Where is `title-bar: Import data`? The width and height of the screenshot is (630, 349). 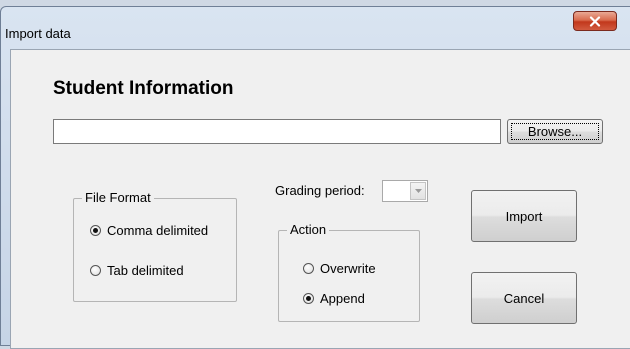
title-bar: Import data is located at coordinates (315, 30).